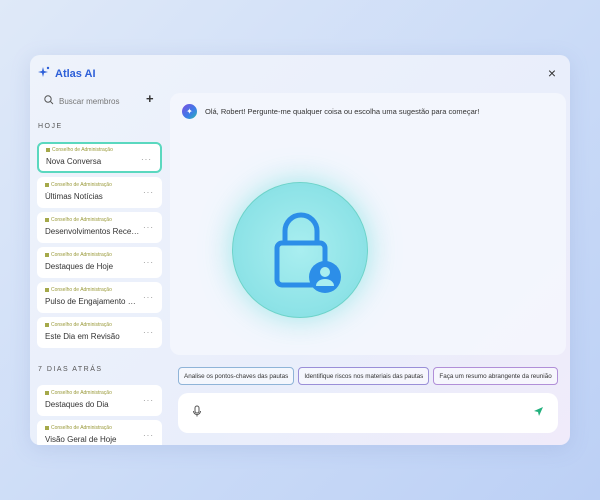 The height and width of the screenshot is (500, 600). I want to click on add-conversation-button: +, so click(150, 98).